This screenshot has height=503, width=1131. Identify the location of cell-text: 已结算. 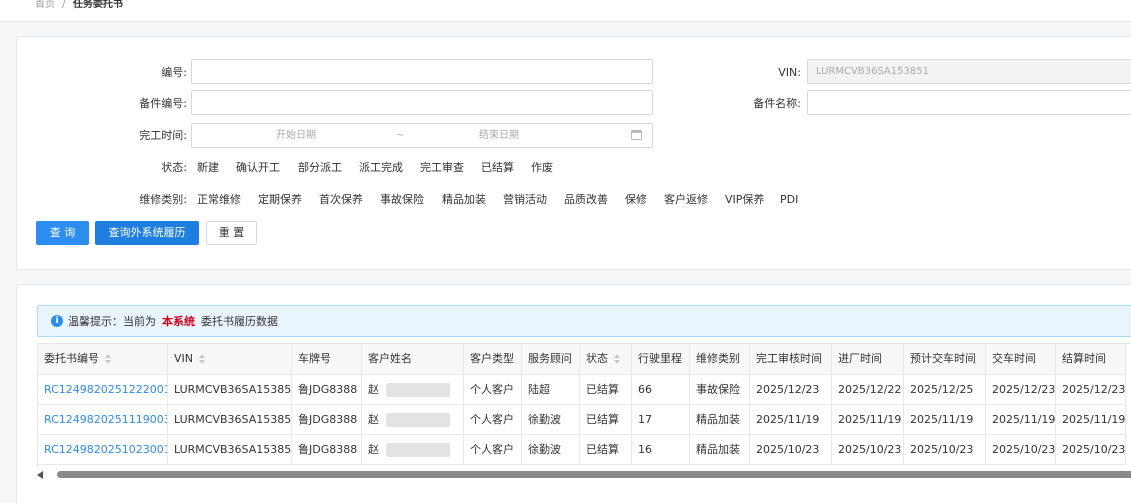
(602, 449).